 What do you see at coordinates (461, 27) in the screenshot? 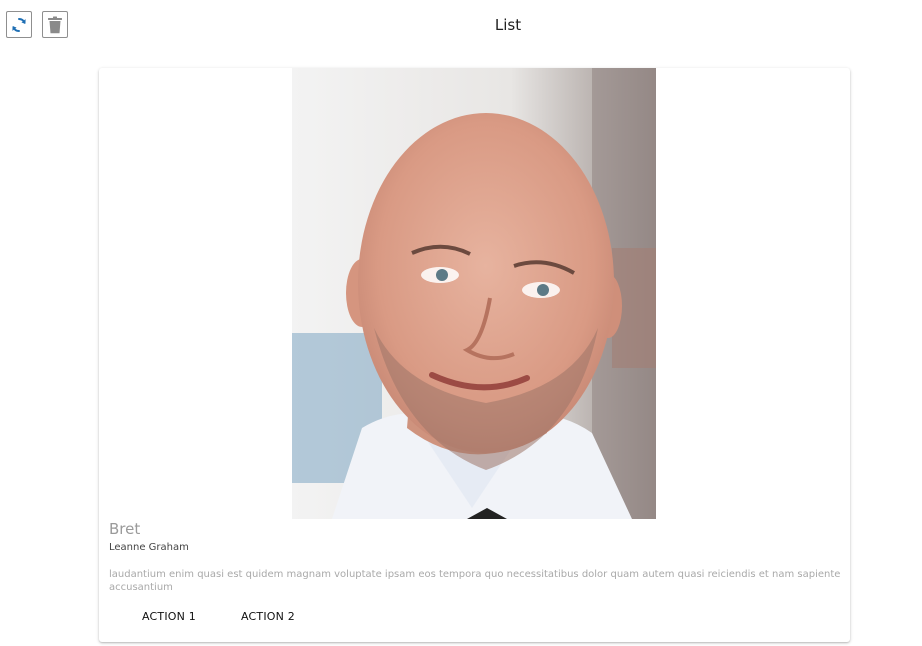
I see `toolbar: List` at bounding box center [461, 27].